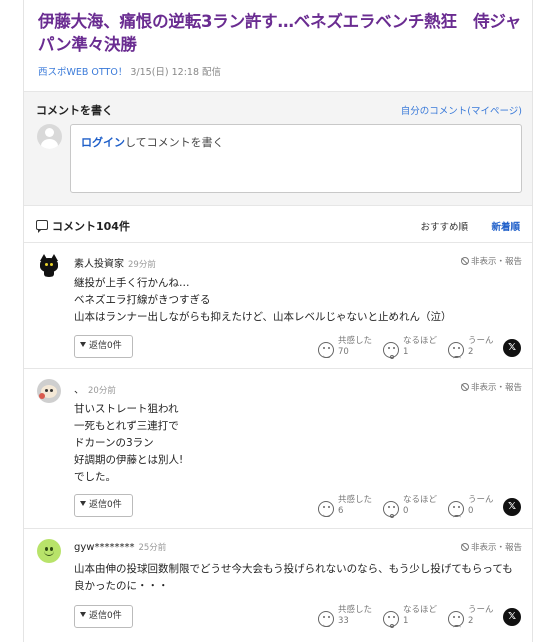 Image resolution: width=540 pixels, height=642 pixels. Describe the element at coordinates (296, 158) in the screenshot. I see `comment-input-box: ログインしてコメントを書く` at that location.